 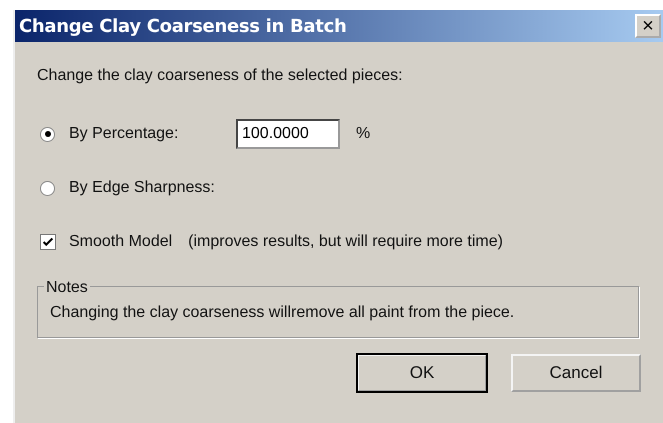 What do you see at coordinates (576, 373) in the screenshot?
I see `cancel-button: Cancel` at bounding box center [576, 373].